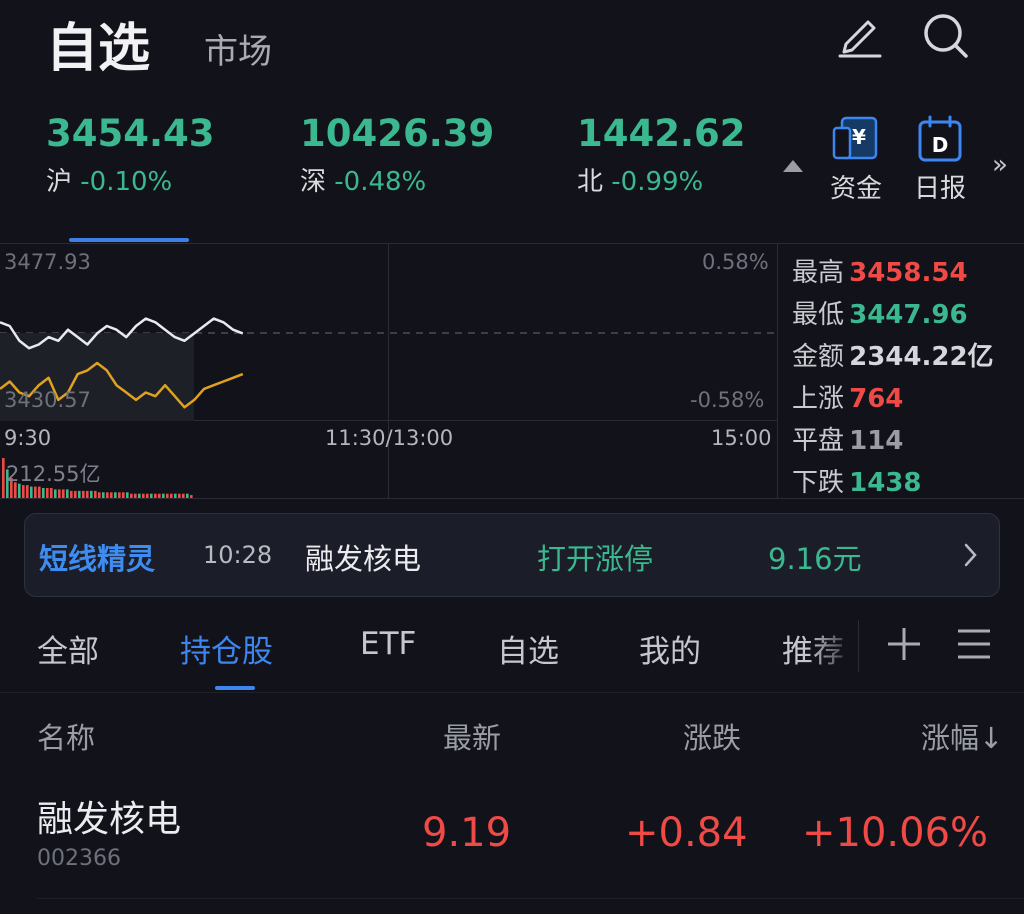  What do you see at coordinates (126, 182) in the screenshot?
I see `index-change: -0.10%` at bounding box center [126, 182].